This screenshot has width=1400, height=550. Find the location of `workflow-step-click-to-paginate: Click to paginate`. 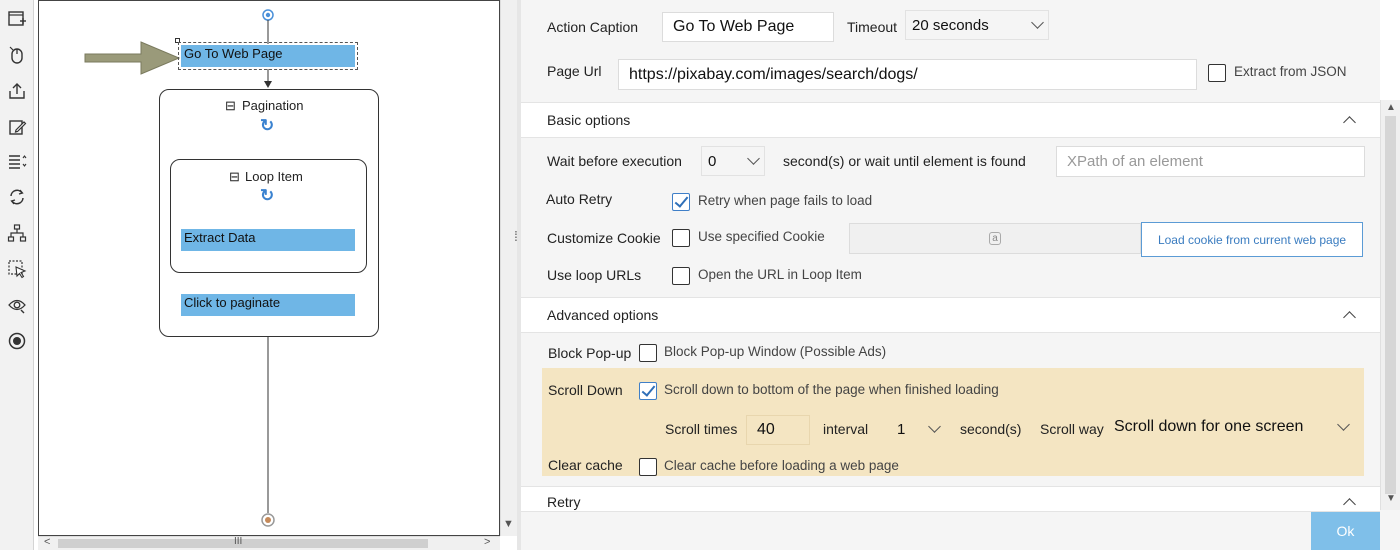

workflow-step-click-to-paginate: Click to paginate is located at coordinates (268, 305).